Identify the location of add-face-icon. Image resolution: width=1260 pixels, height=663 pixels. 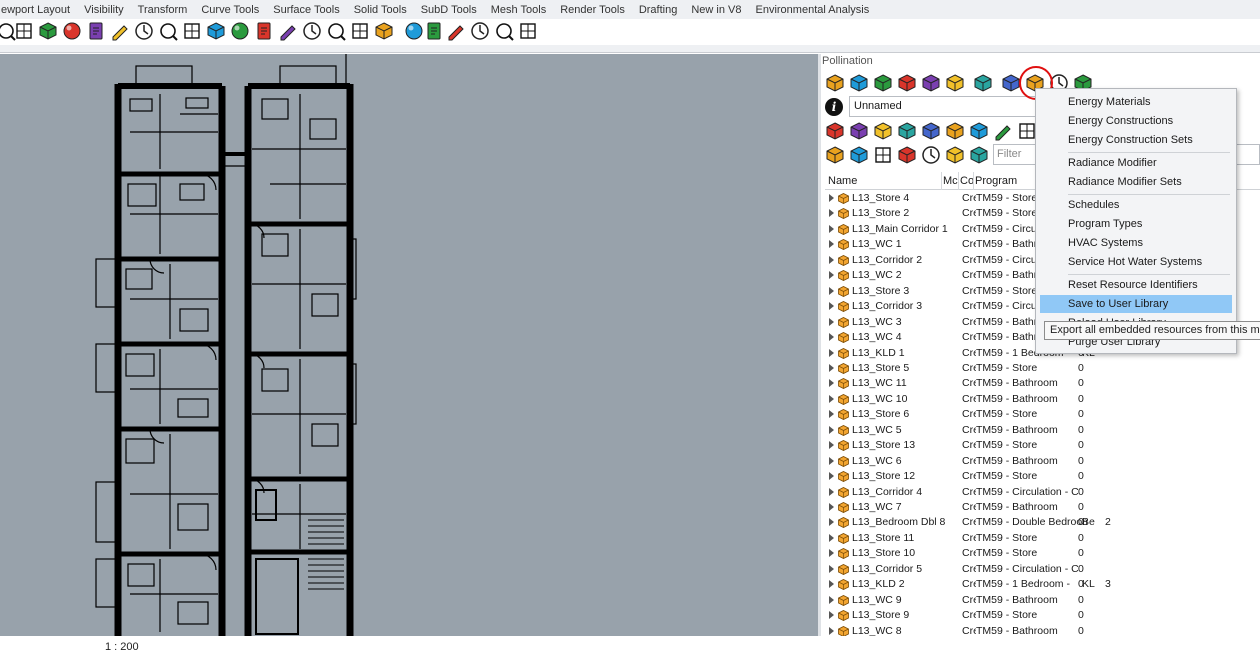
(859, 131).